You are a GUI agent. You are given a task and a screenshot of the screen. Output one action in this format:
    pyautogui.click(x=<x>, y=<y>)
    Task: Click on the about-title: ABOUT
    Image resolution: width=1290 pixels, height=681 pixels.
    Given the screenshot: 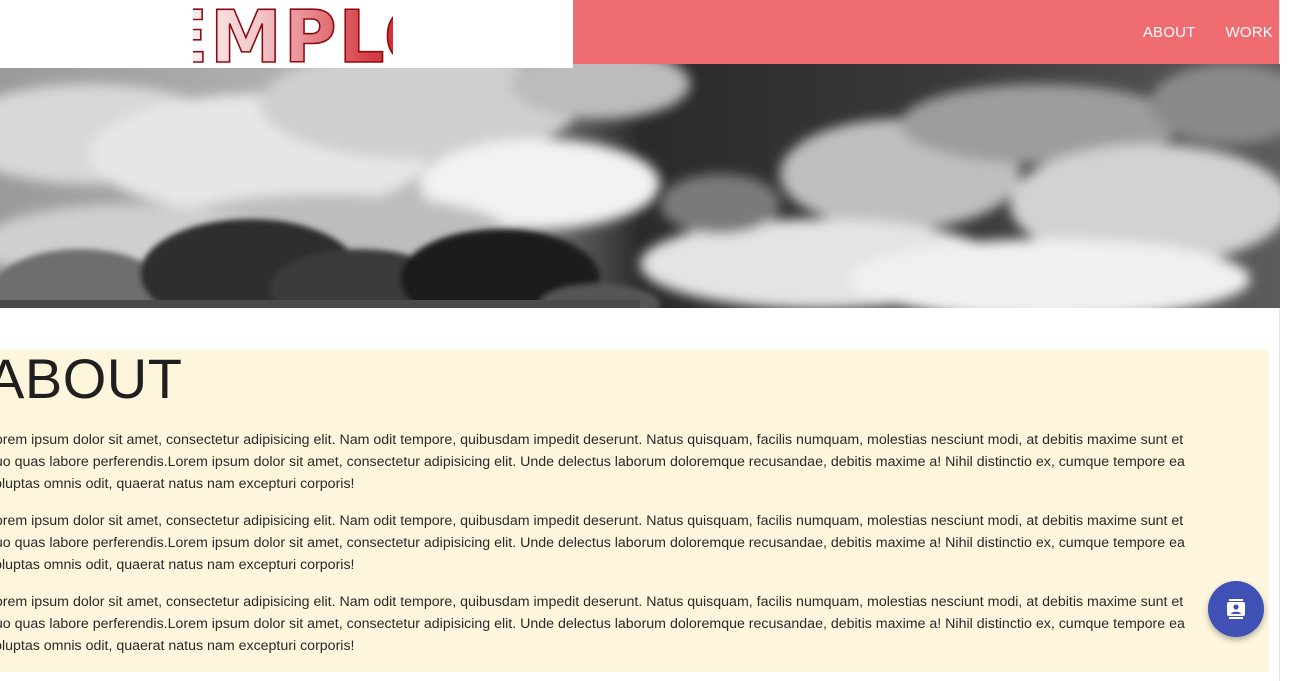 What is the action you would take?
    pyautogui.click(x=91, y=380)
    